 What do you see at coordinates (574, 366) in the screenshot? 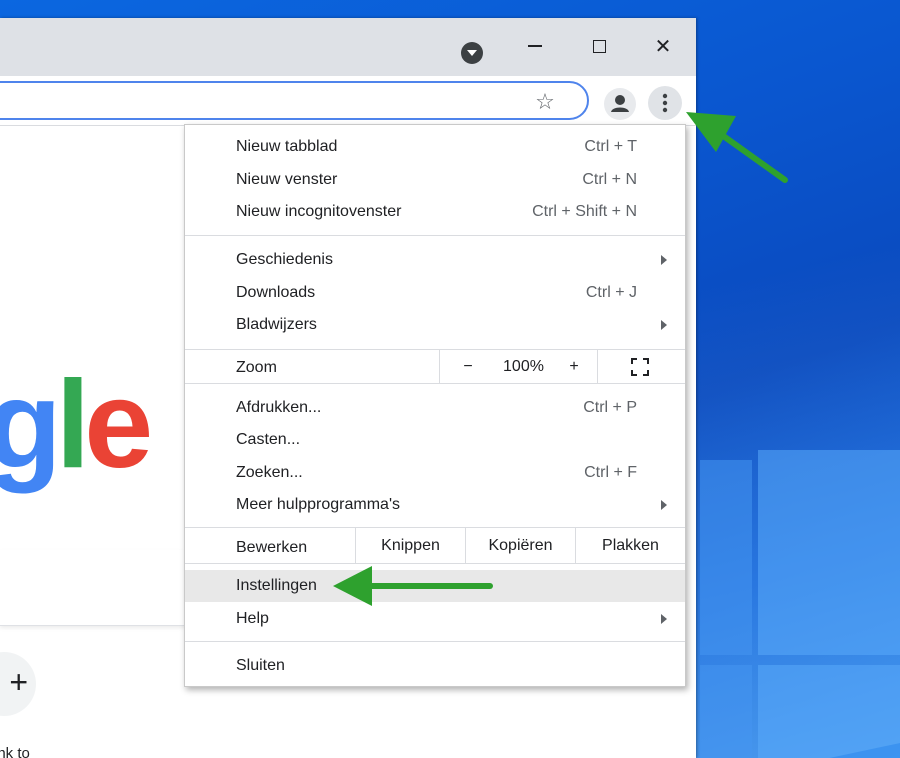
I see `zoom-in-button: +` at bounding box center [574, 366].